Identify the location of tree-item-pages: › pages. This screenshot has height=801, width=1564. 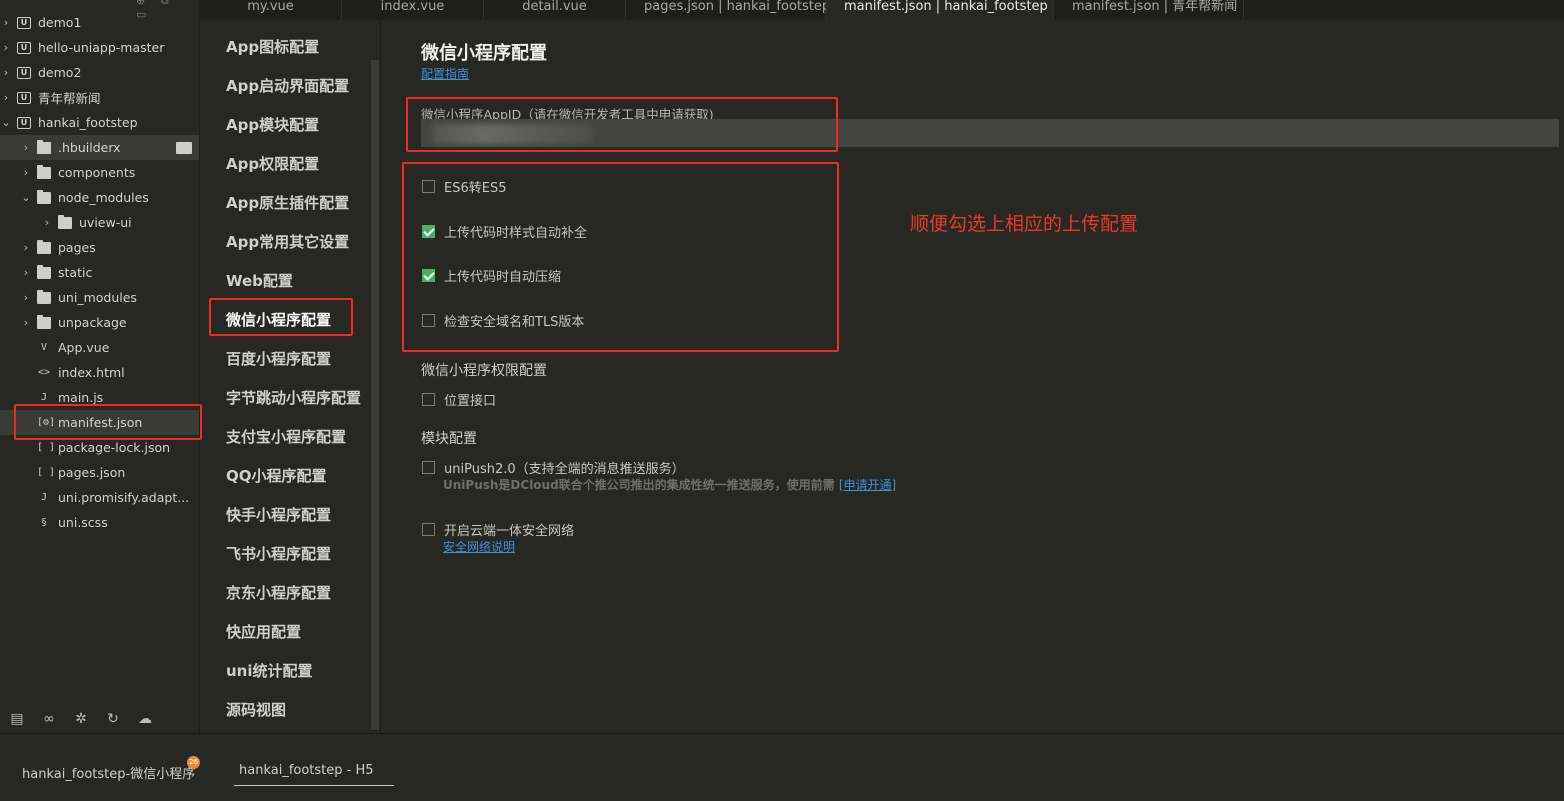
(99, 247).